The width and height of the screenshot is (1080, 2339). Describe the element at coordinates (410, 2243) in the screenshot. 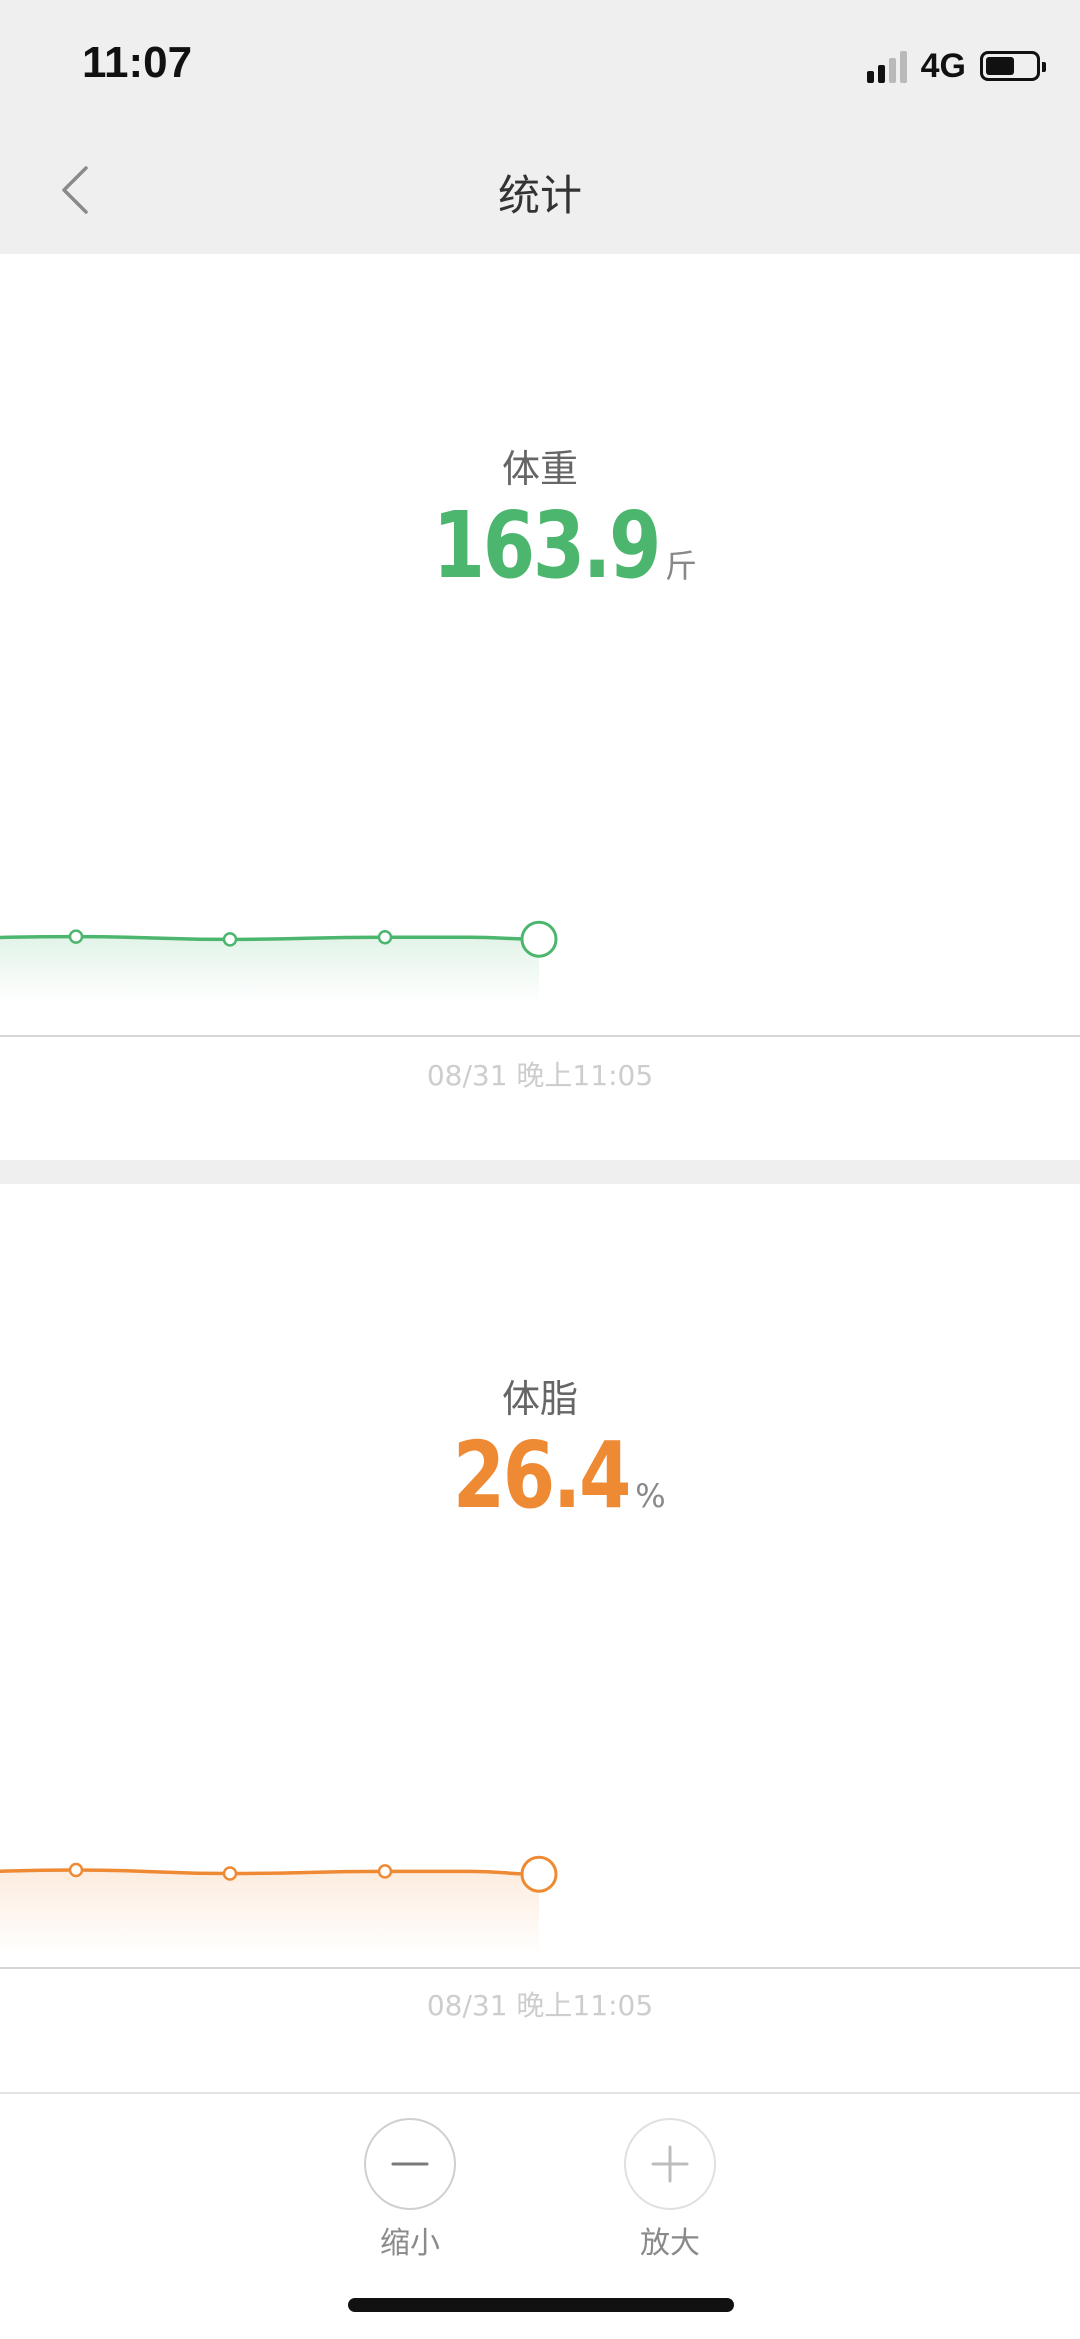

I see `zoom-out-label: 缩小` at that location.